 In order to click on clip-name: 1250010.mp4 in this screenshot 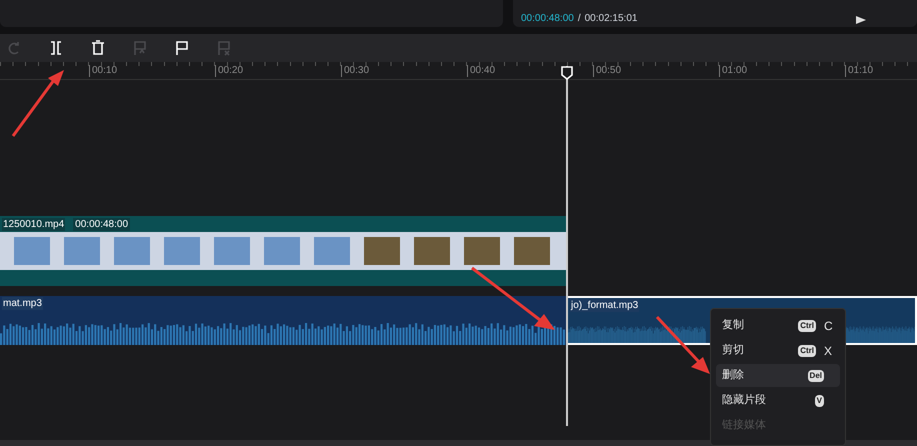, I will do `click(34, 224)`.